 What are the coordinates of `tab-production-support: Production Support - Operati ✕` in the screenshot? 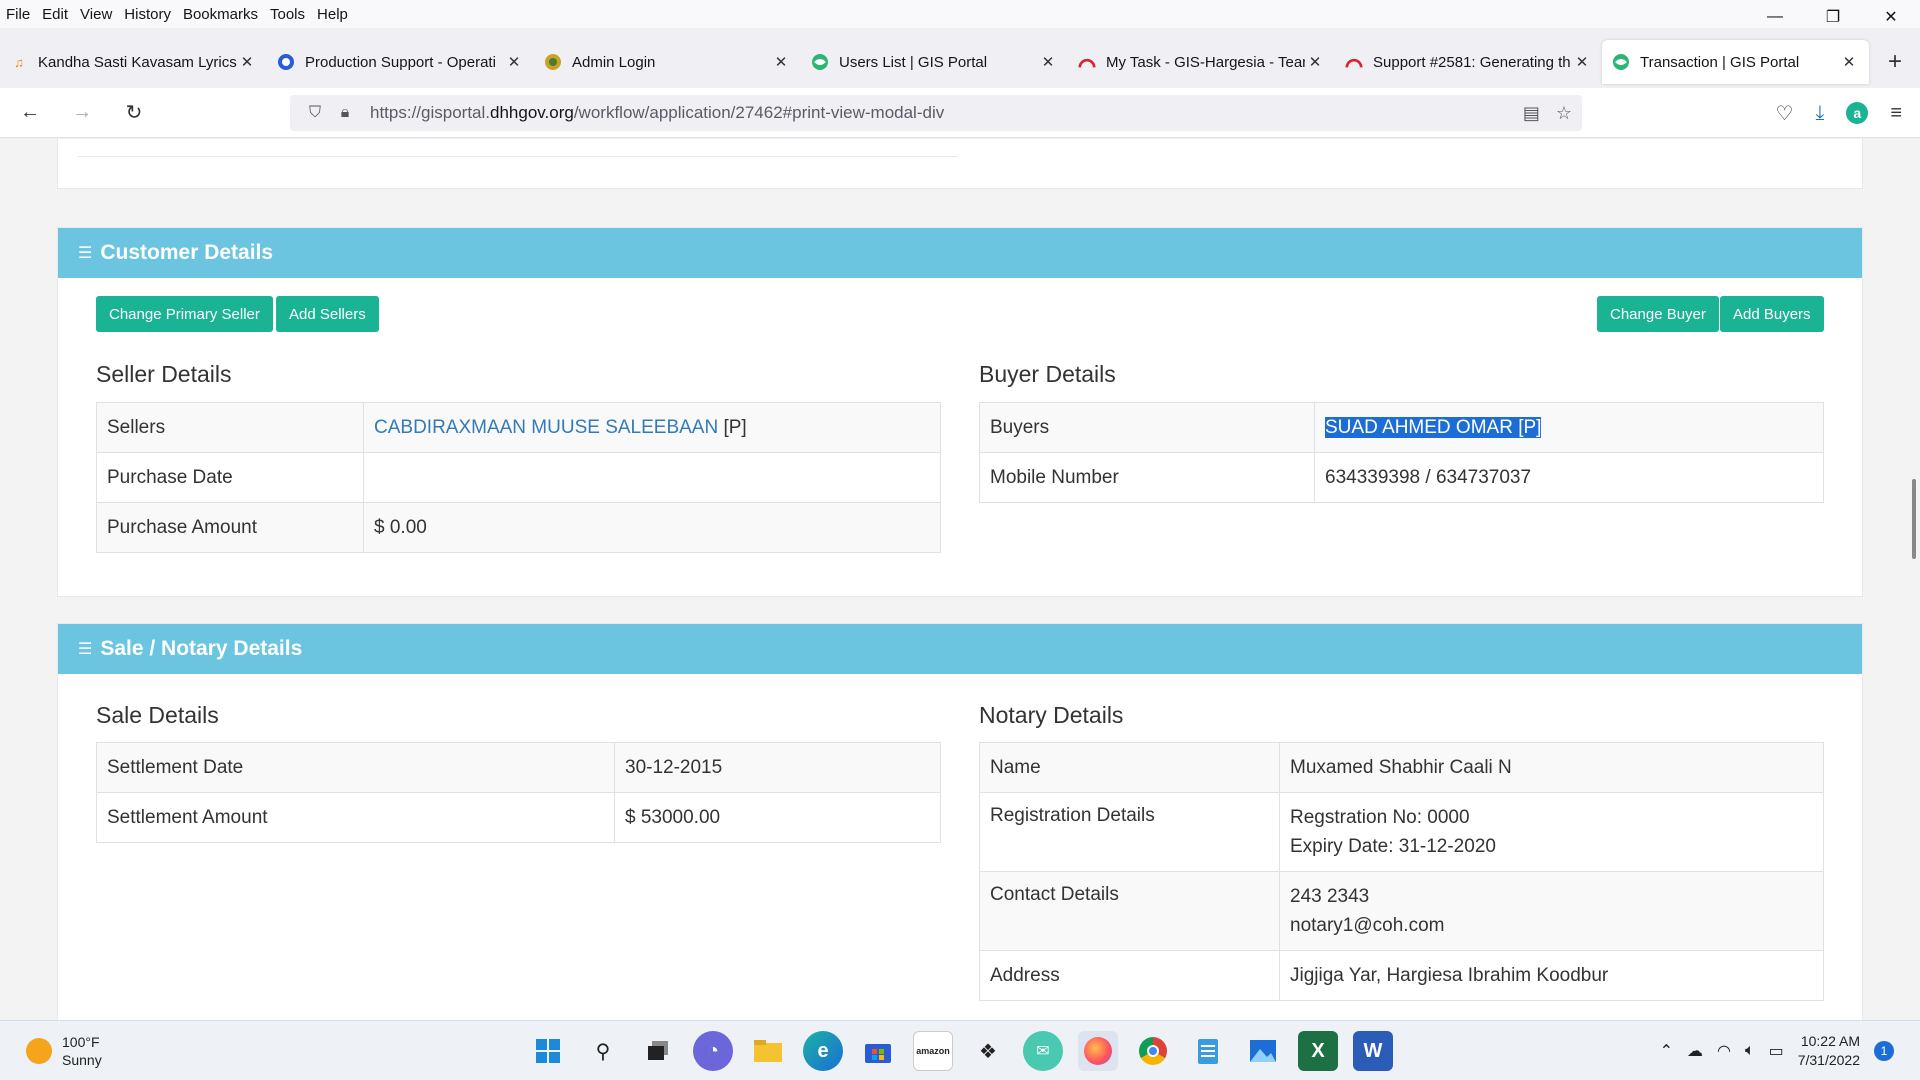 It's located at (400, 62).